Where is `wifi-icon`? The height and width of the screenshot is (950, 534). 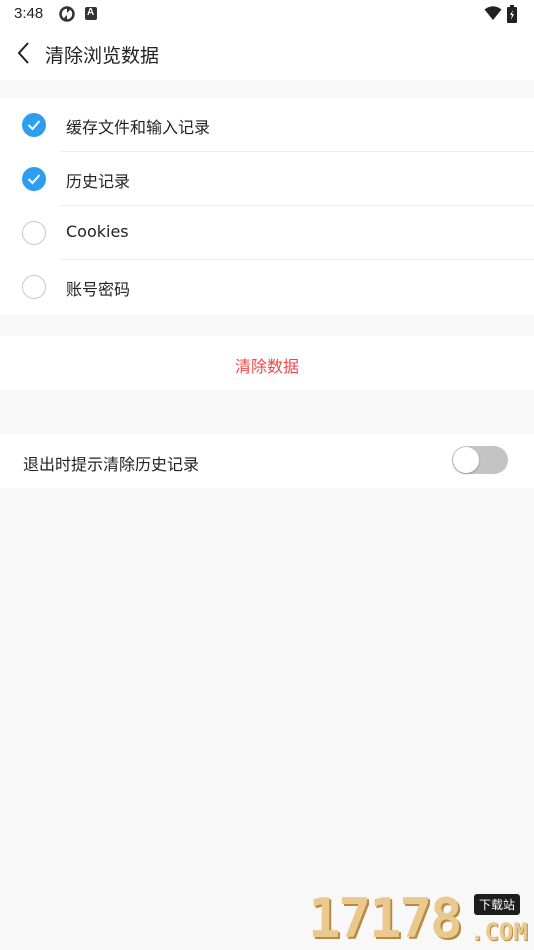
wifi-icon is located at coordinates (493, 13).